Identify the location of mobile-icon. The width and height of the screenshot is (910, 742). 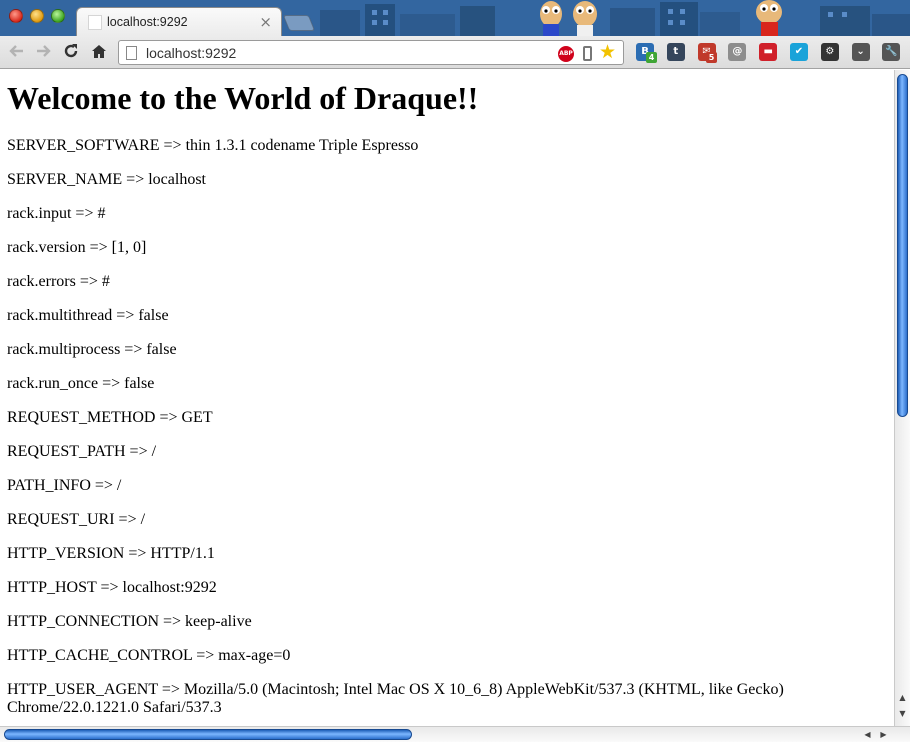
(587, 53).